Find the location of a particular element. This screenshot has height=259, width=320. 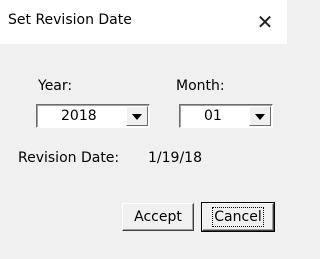

cancel-button: Cancel is located at coordinates (238, 217).